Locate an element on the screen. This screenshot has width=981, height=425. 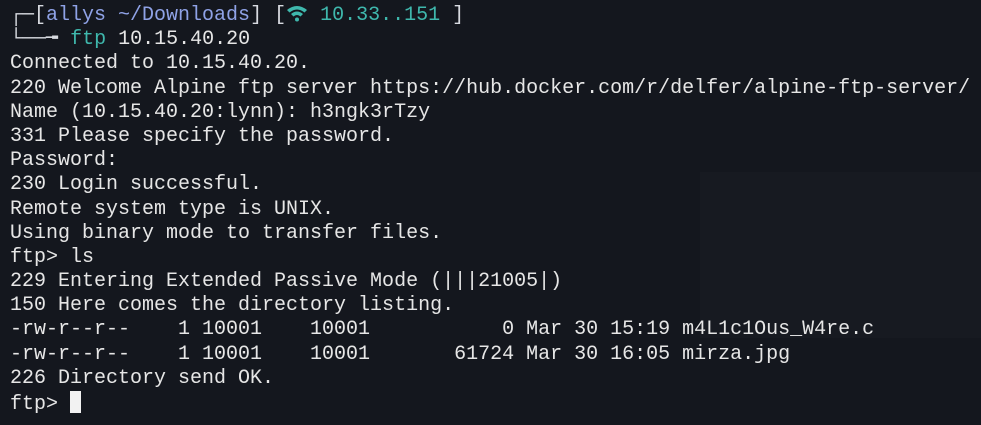
output-line: 230 Login successful. is located at coordinates (136, 185).